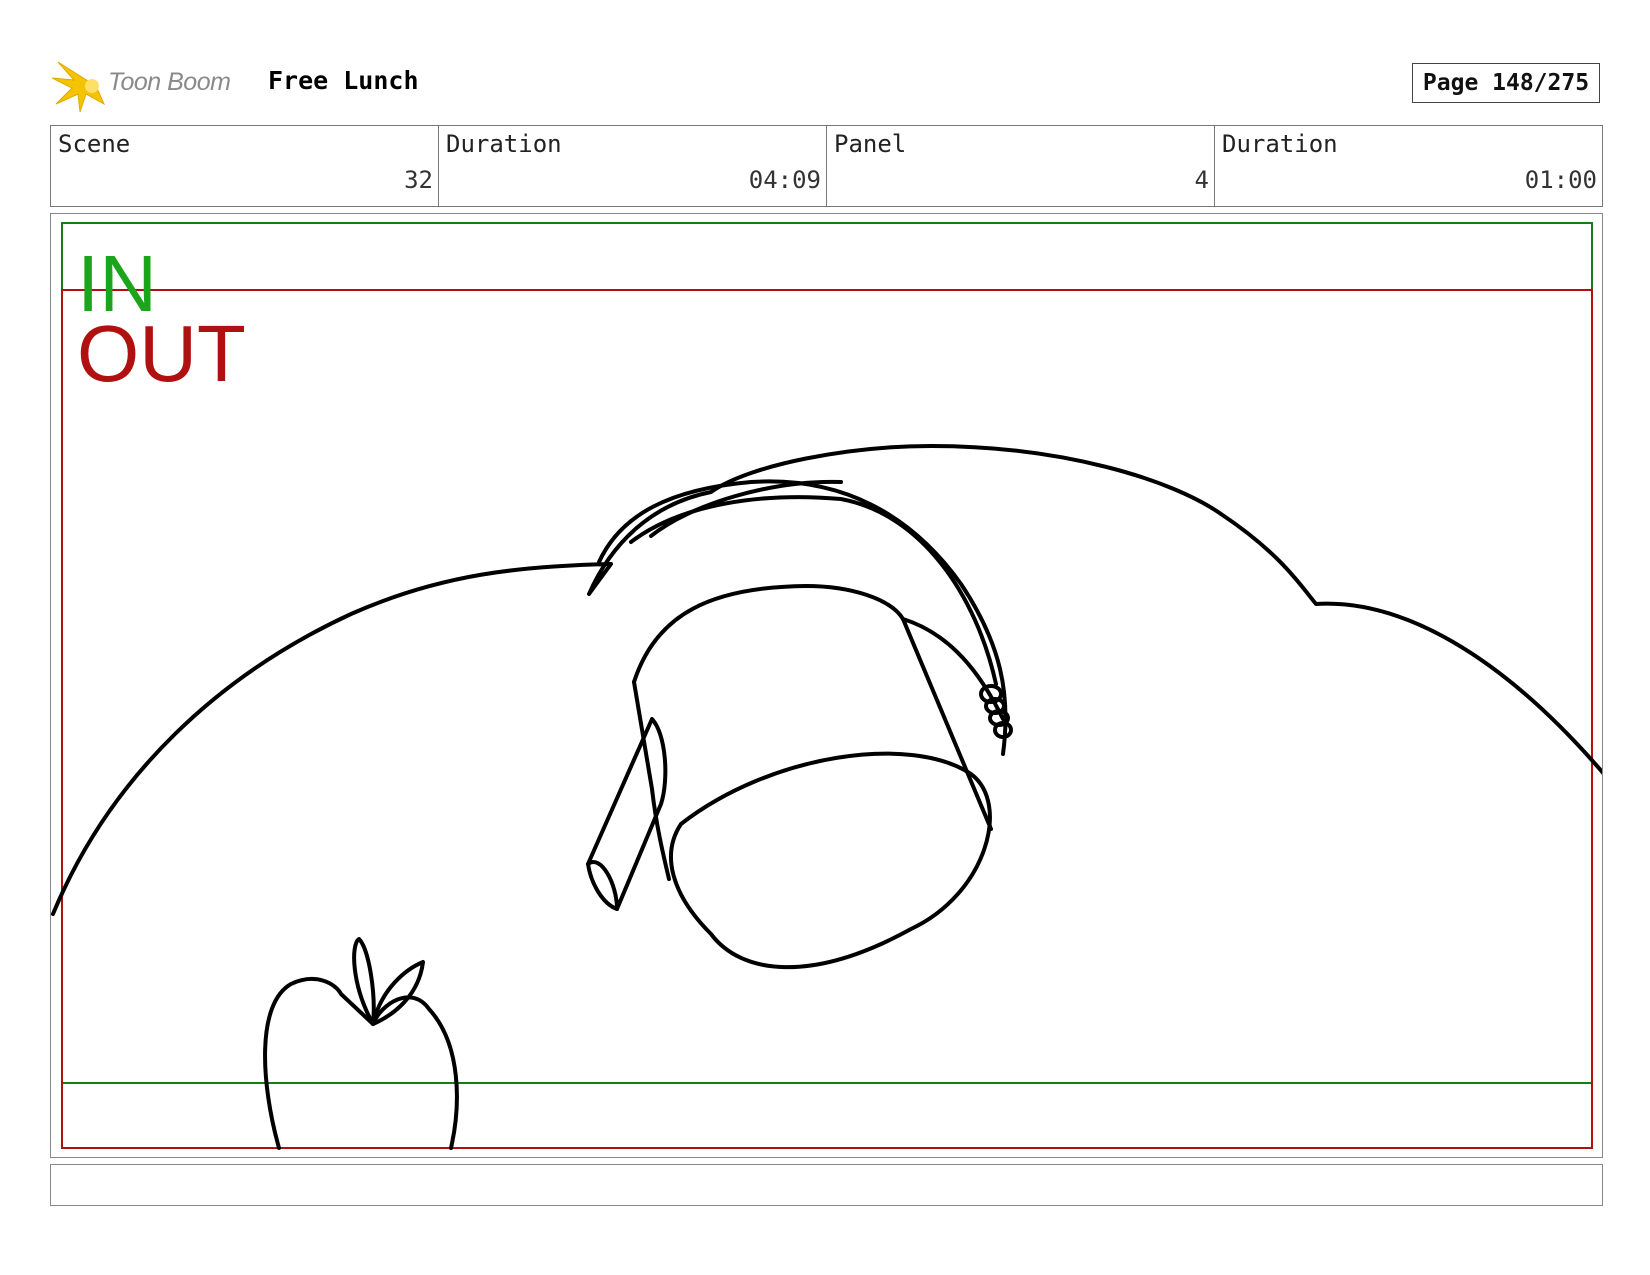 The width and height of the screenshot is (1650, 1275). I want to click on out-label: OUT, so click(161, 353).